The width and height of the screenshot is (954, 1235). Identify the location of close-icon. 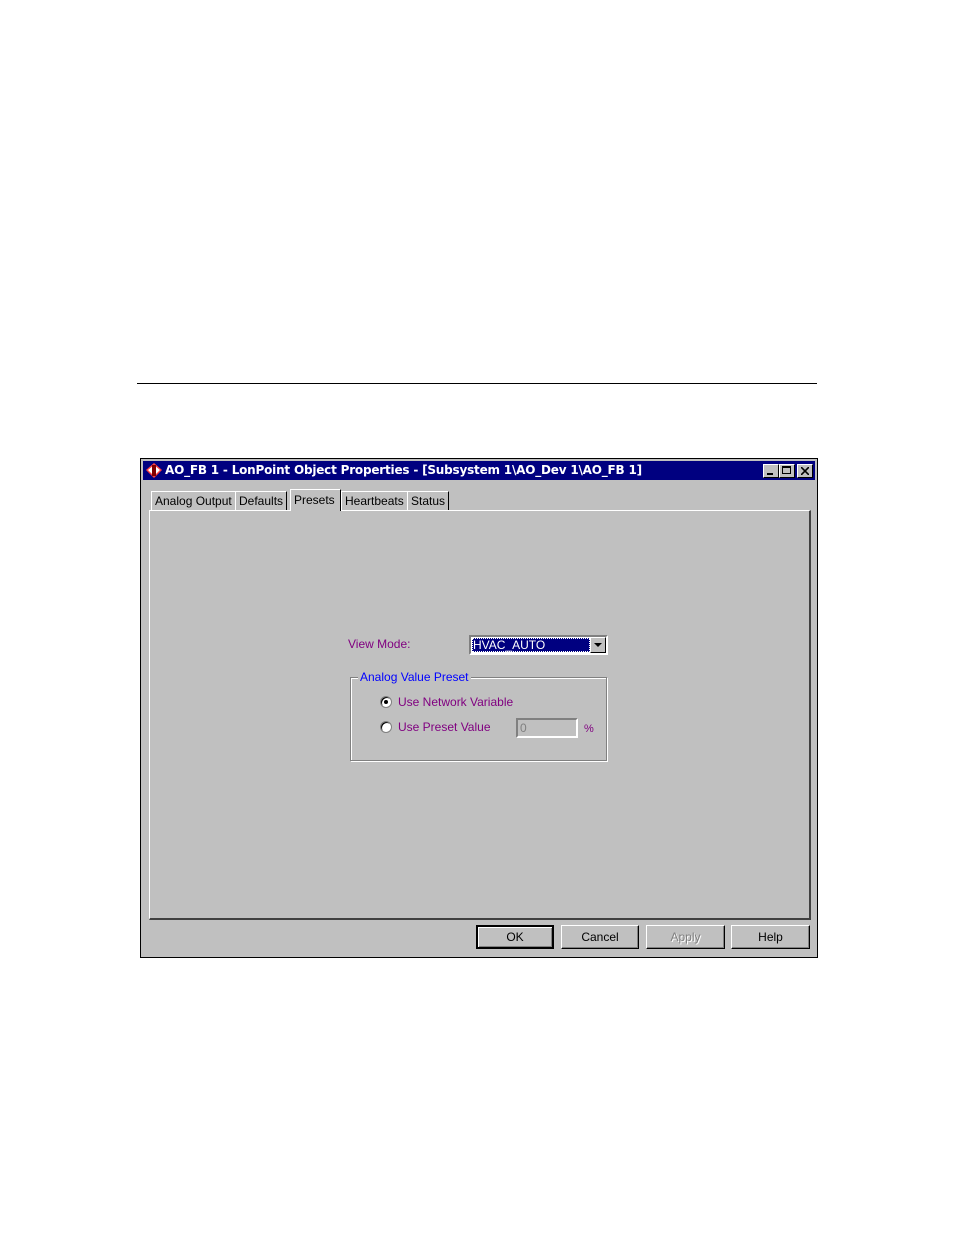
(805, 471).